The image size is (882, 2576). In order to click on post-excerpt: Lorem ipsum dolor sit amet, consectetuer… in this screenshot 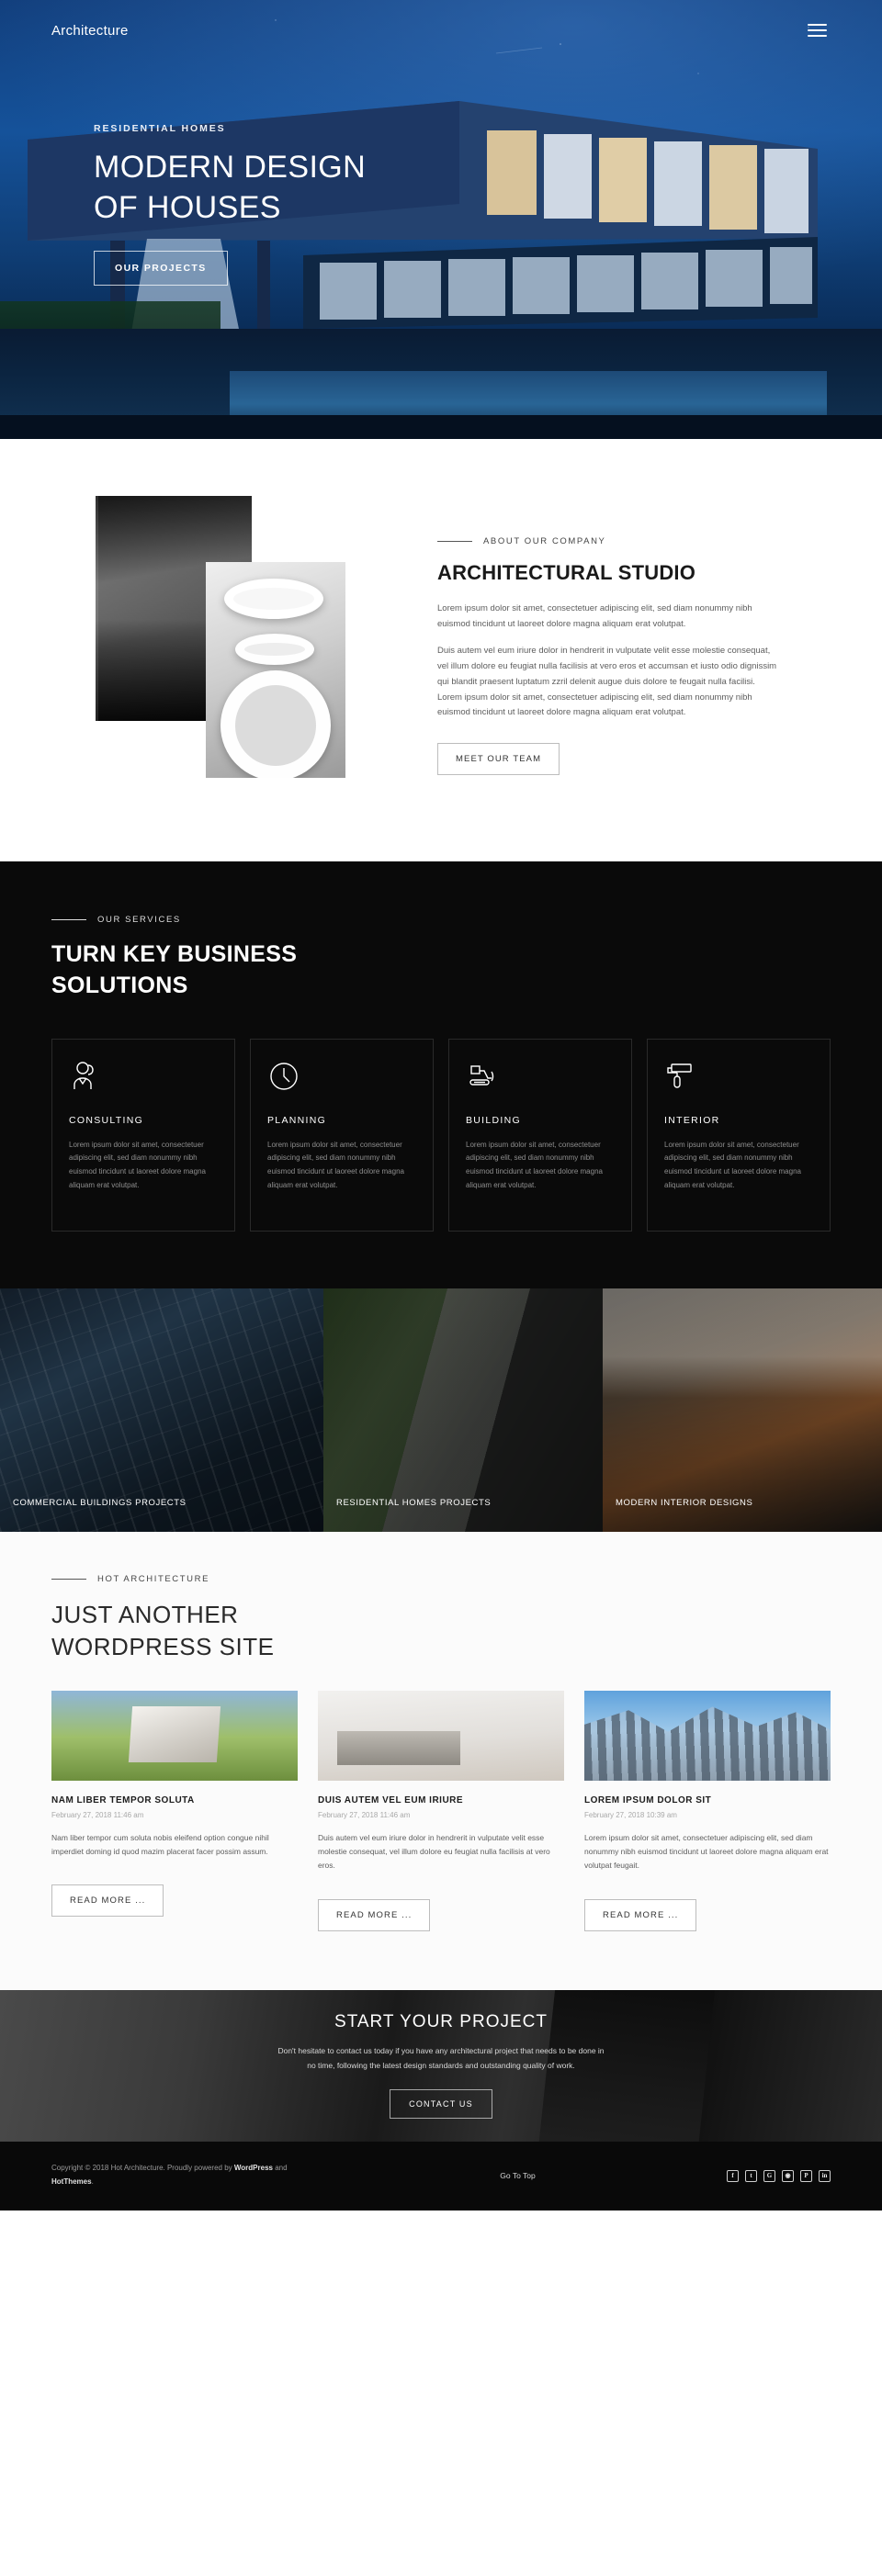, I will do `click(707, 1851)`.